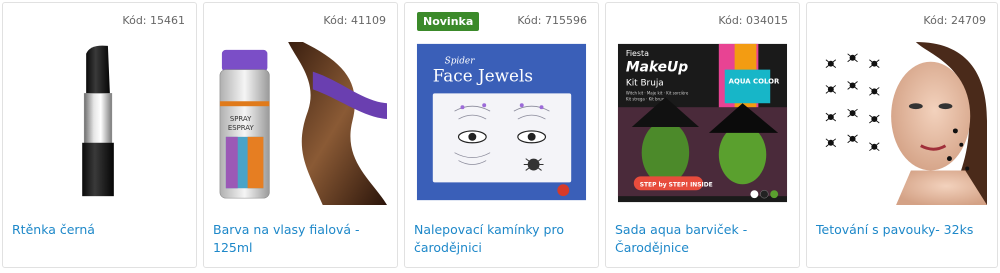  What do you see at coordinates (448, 21) in the screenshot?
I see `new-badge: Novinka` at bounding box center [448, 21].